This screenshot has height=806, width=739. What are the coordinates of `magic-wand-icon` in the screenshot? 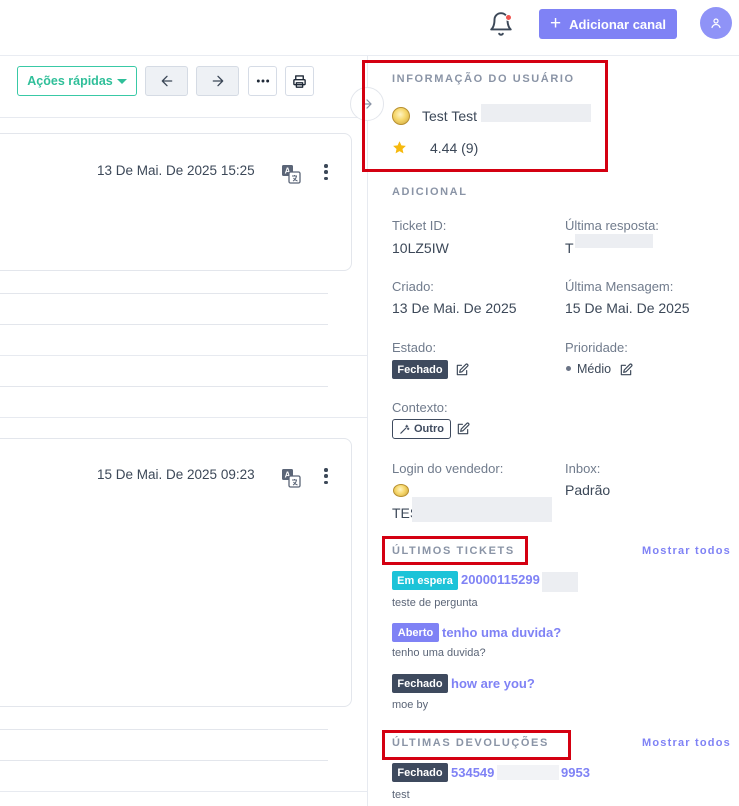 It's located at (405, 429).